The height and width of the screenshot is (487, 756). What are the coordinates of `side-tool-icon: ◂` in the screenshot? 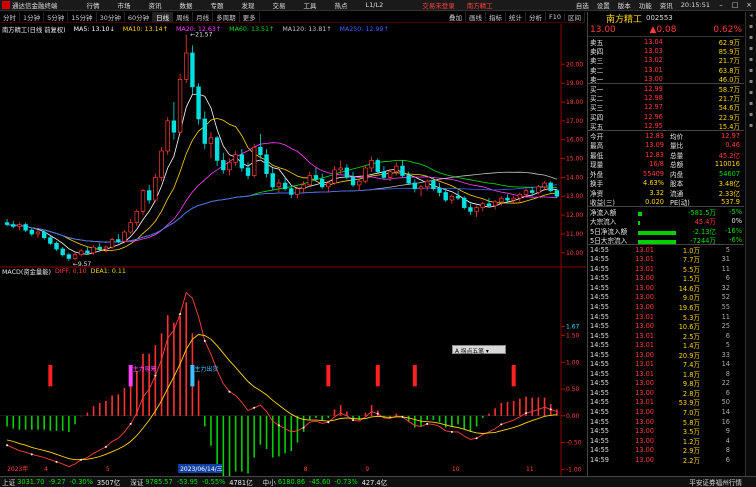 It's located at (751, 17).